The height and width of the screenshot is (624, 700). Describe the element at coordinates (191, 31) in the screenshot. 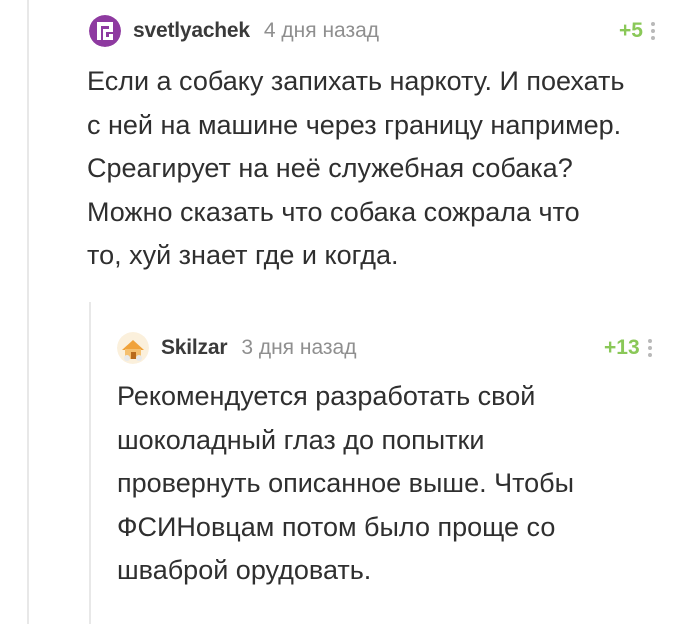

I see `username: svetlyachek` at that location.